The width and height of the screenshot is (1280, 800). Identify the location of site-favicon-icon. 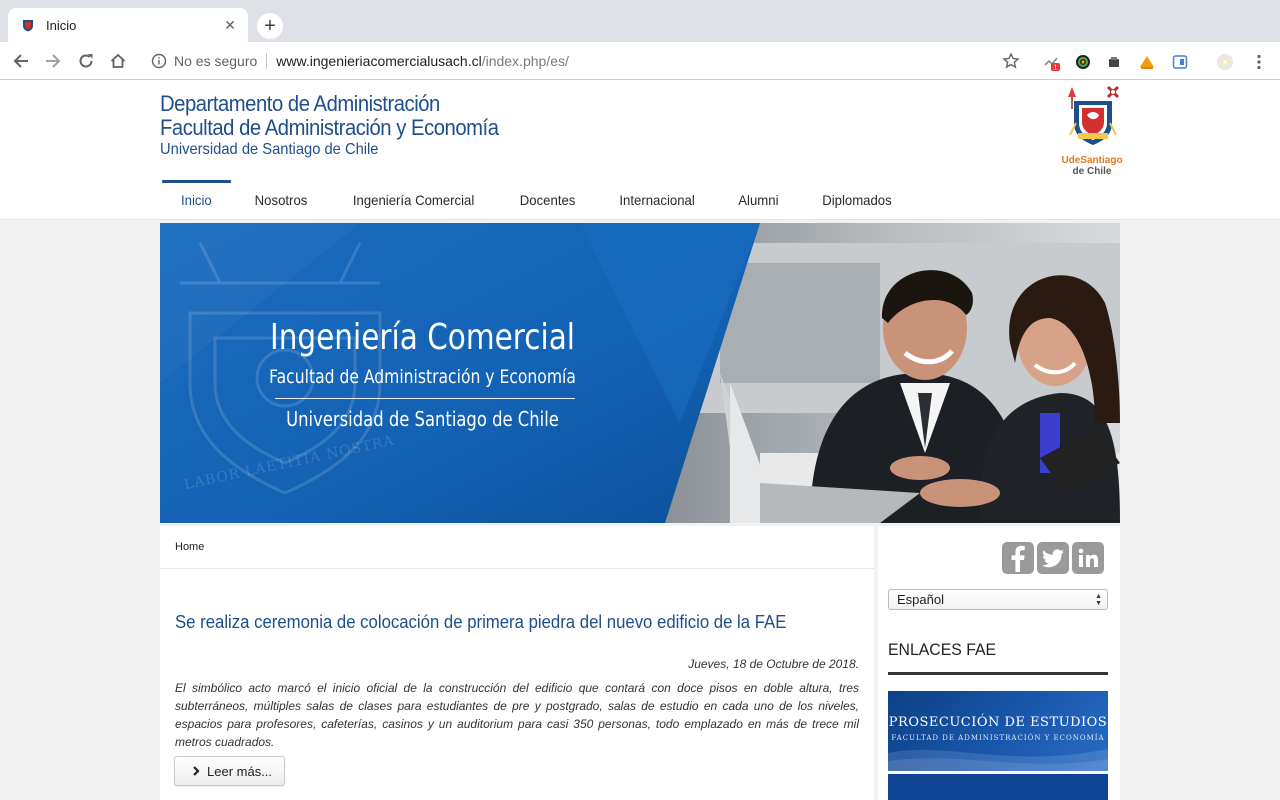
(28, 25).